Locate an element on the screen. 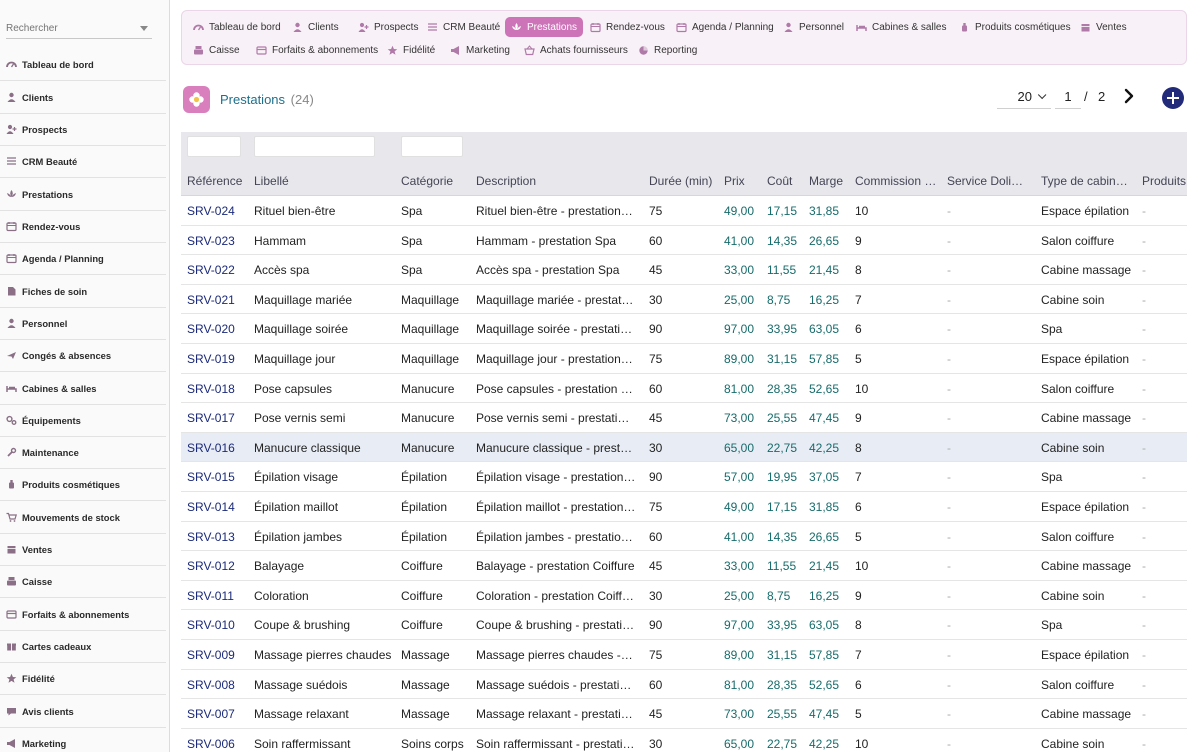 The height and width of the screenshot is (752, 1200). top-menu-item: Marketing is located at coordinates (480, 50).